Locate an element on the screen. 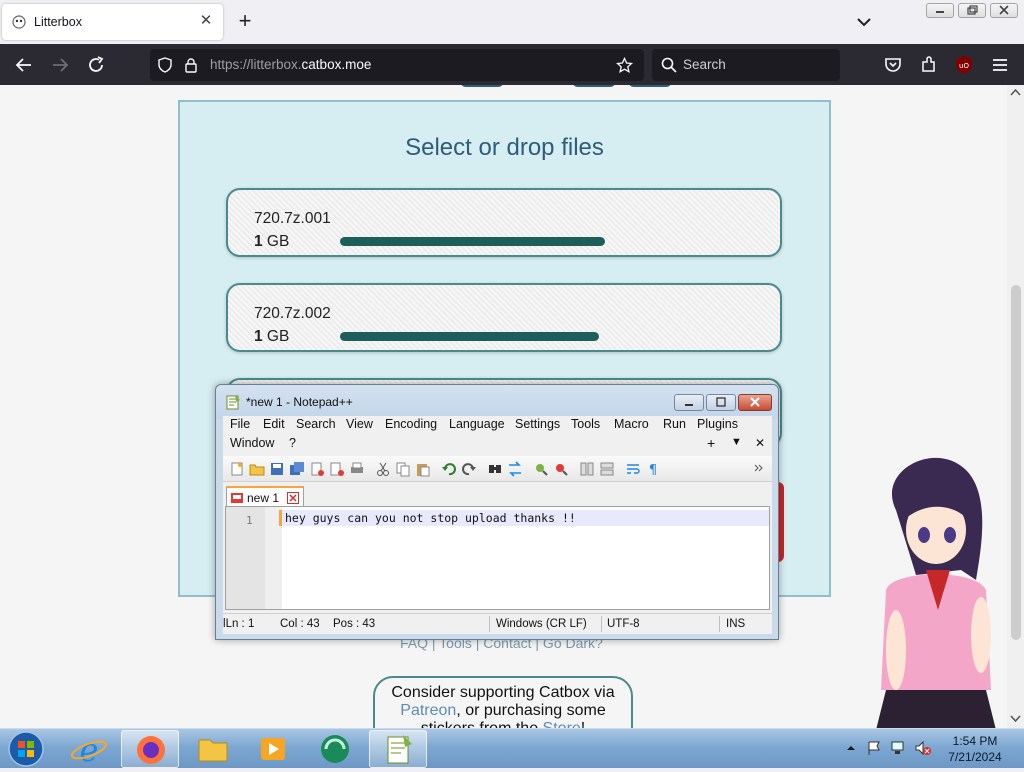 The height and width of the screenshot is (772, 1024). menu-view: View is located at coordinates (359, 424).